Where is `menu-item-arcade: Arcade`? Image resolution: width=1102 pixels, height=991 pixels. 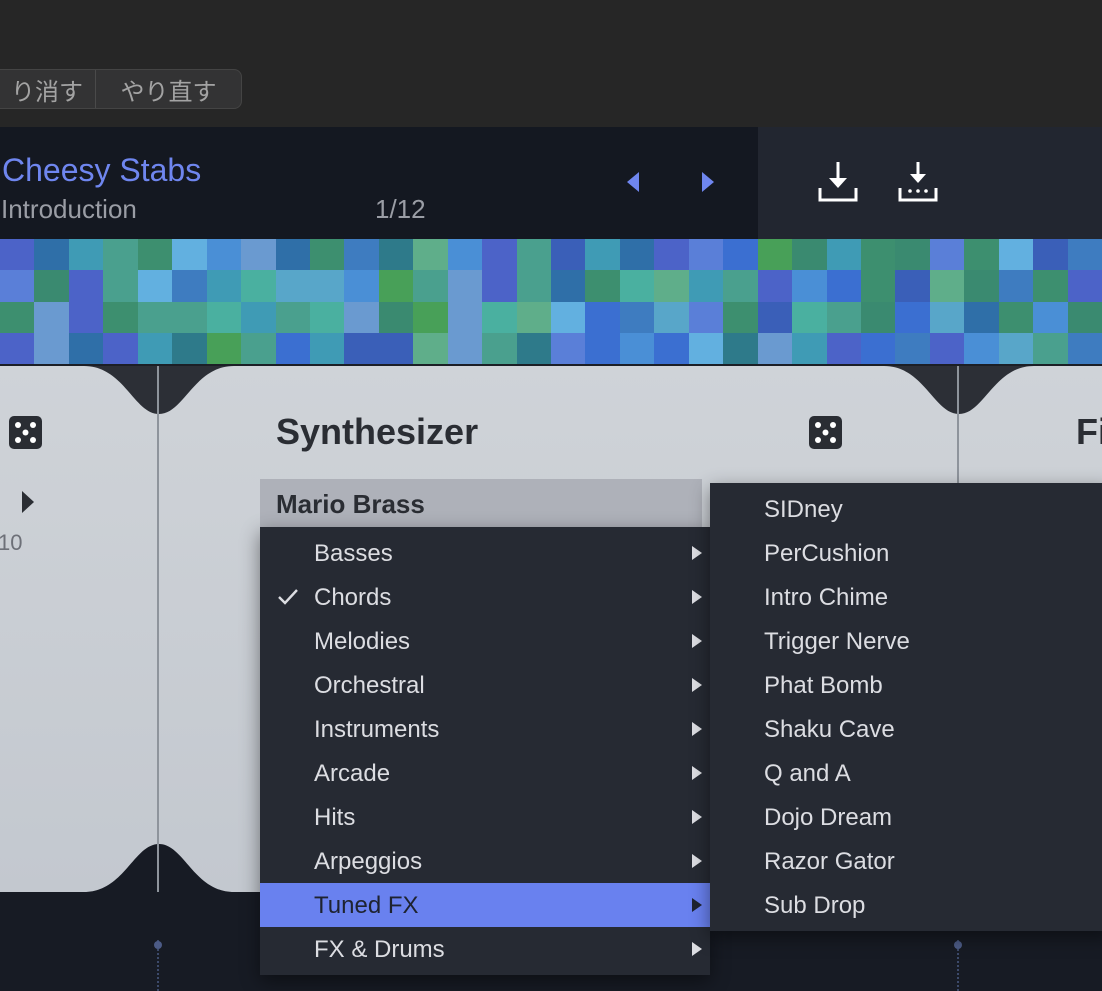
menu-item-arcade: Arcade is located at coordinates (485, 773).